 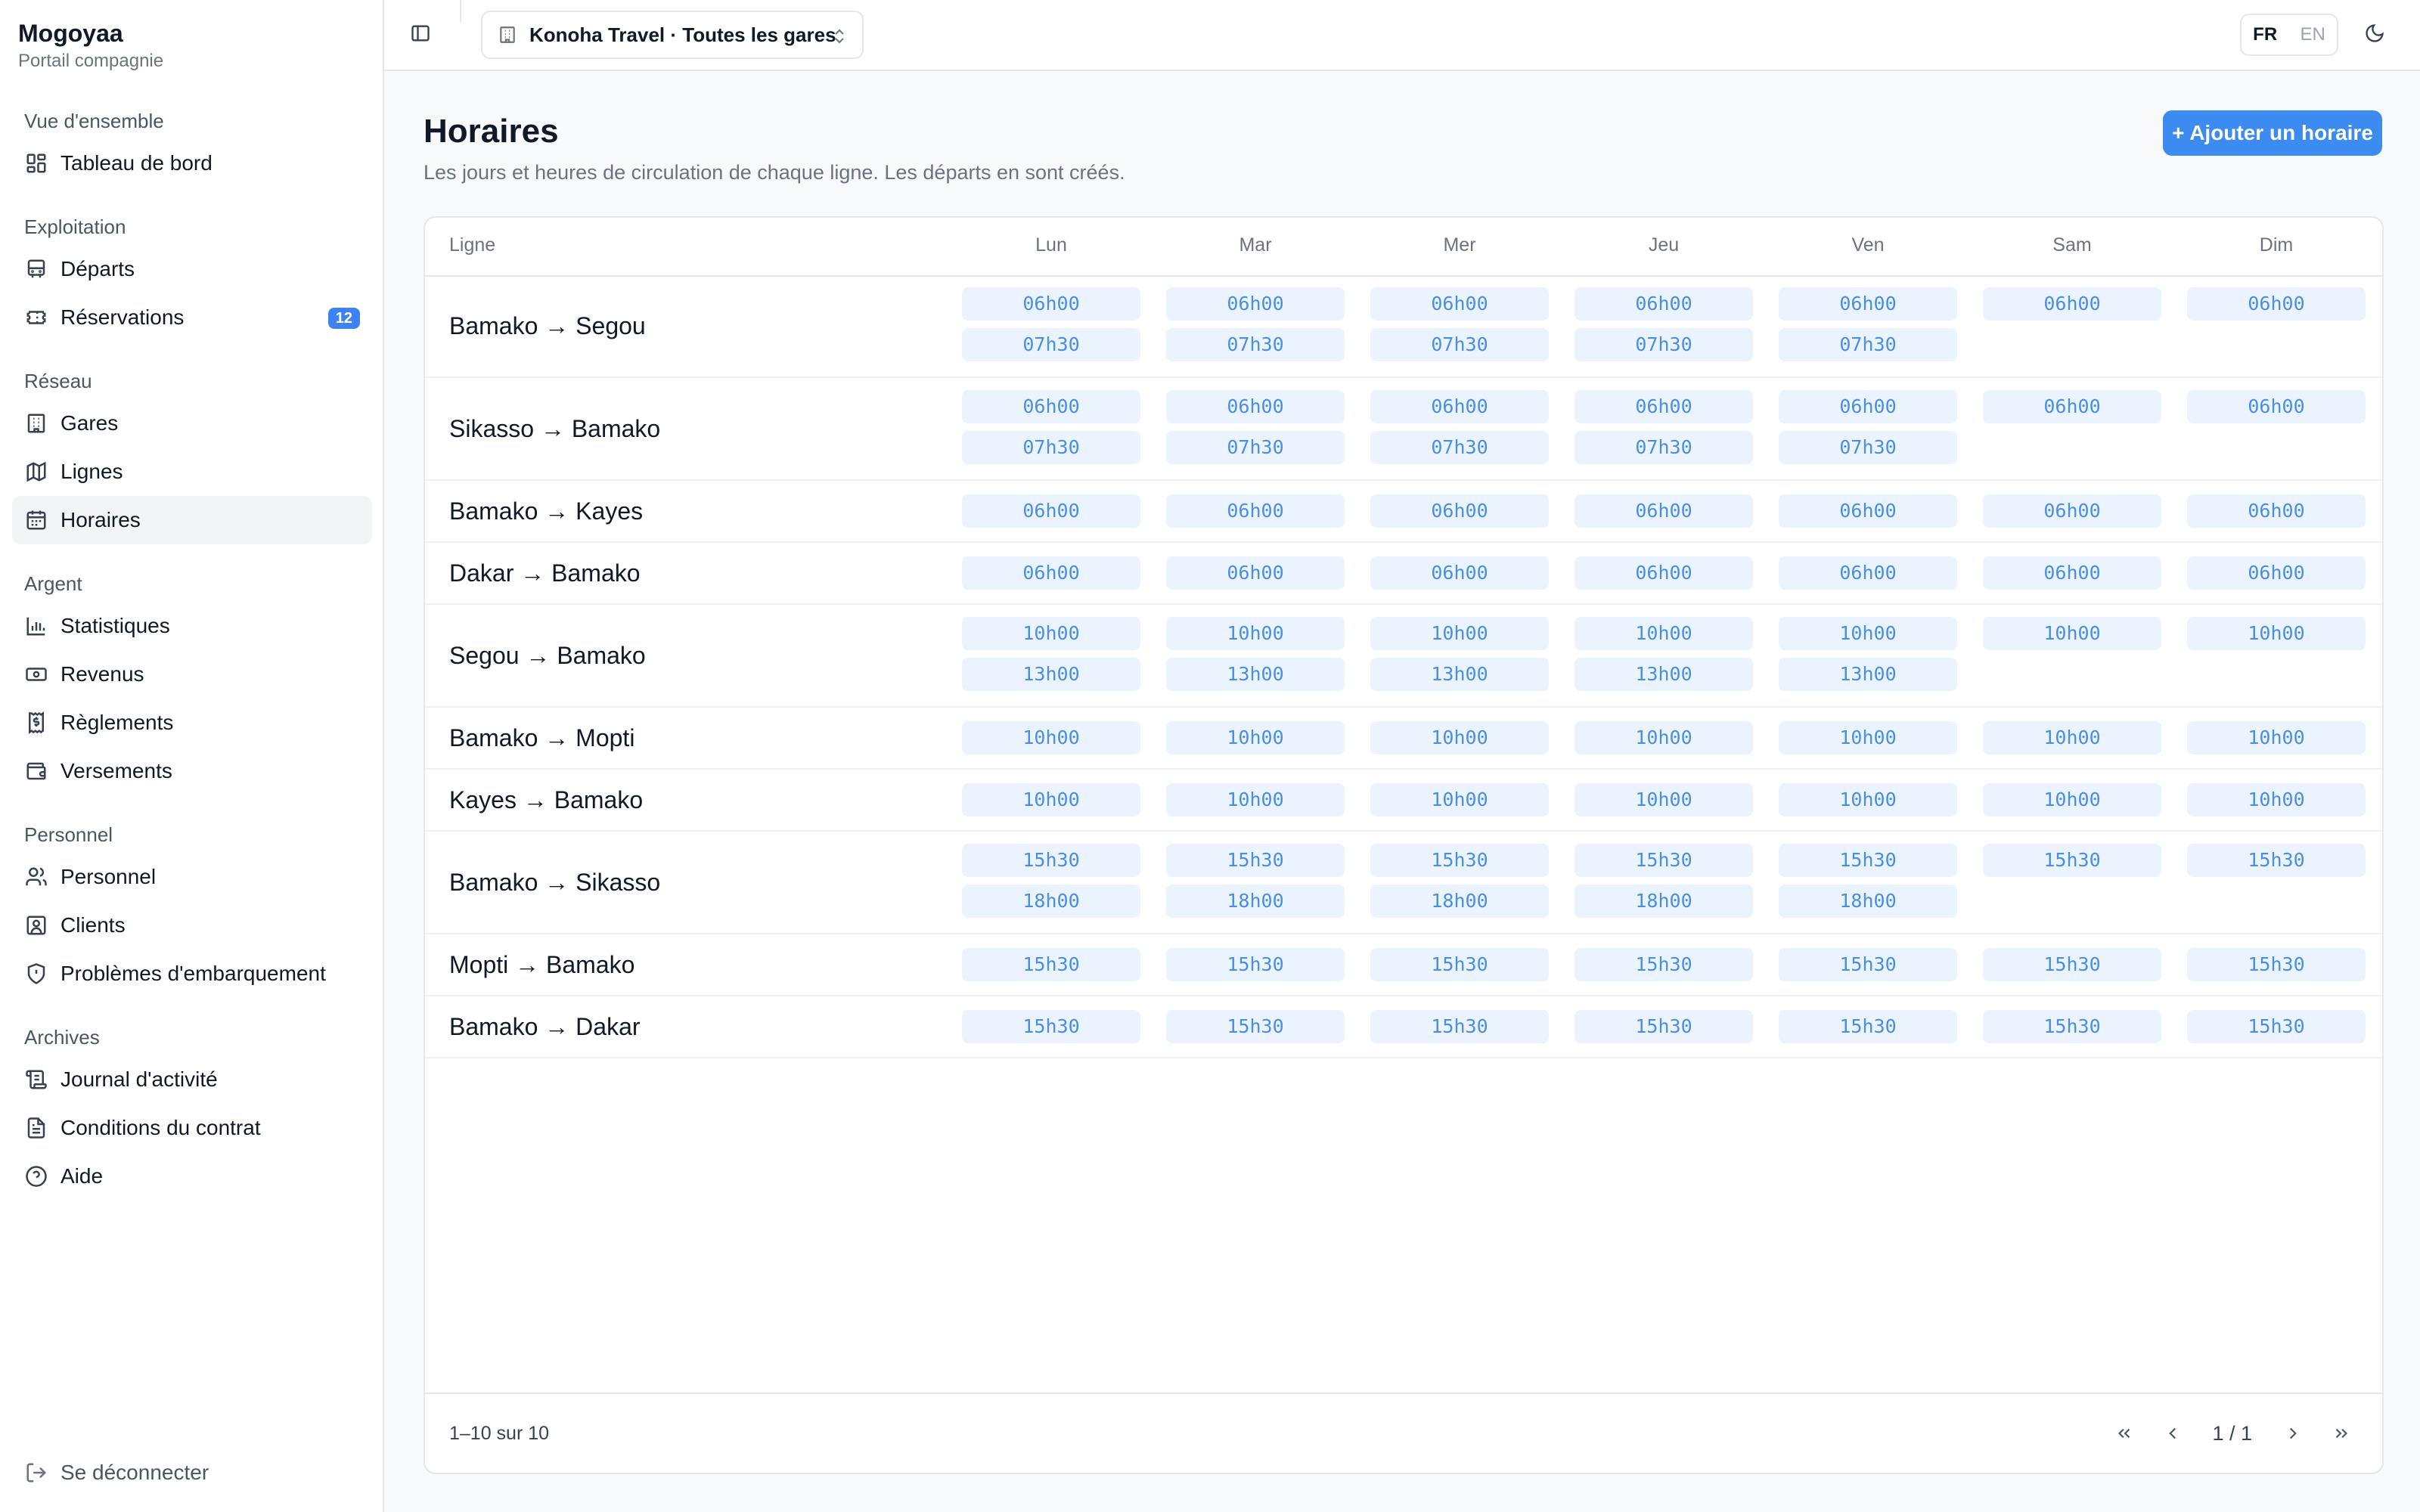 I want to click on add-schedule-button: + Ajouter un horaire, so click(x=2272, y=133).